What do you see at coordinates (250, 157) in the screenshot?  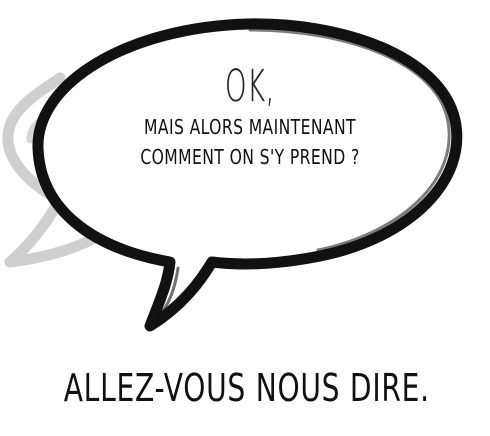 I see `bubble-line-2: COMMENT ON S'Y PREND ?` at bounding box center [250, 157].